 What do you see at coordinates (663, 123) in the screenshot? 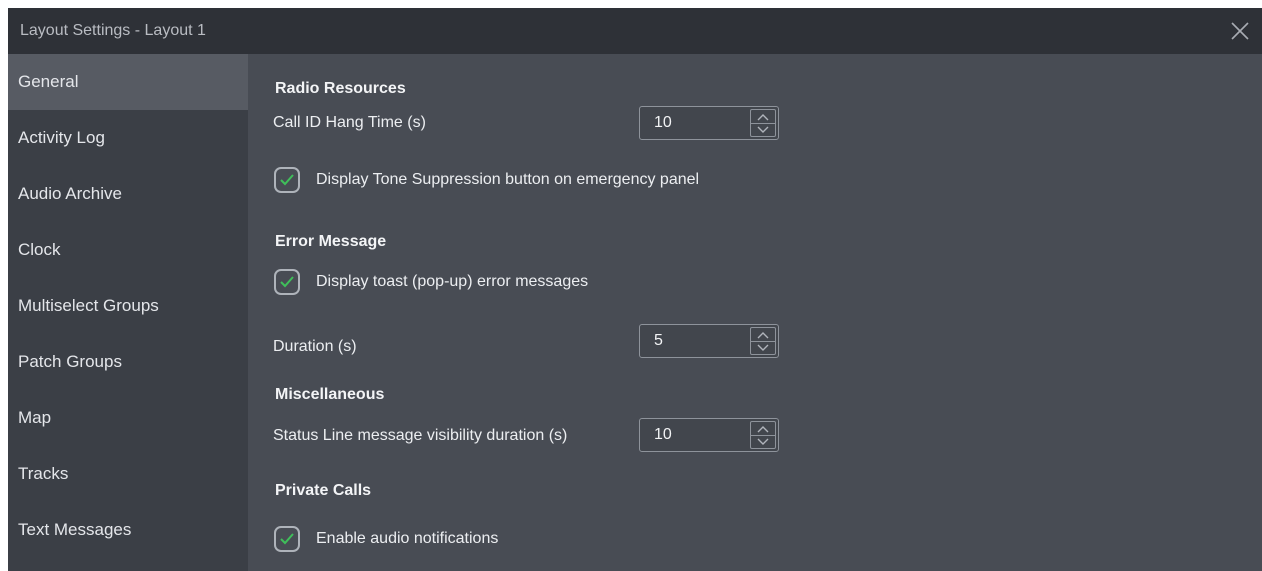
I see `call-id-hang-time-value: 10` at bounding box center [663, 123].